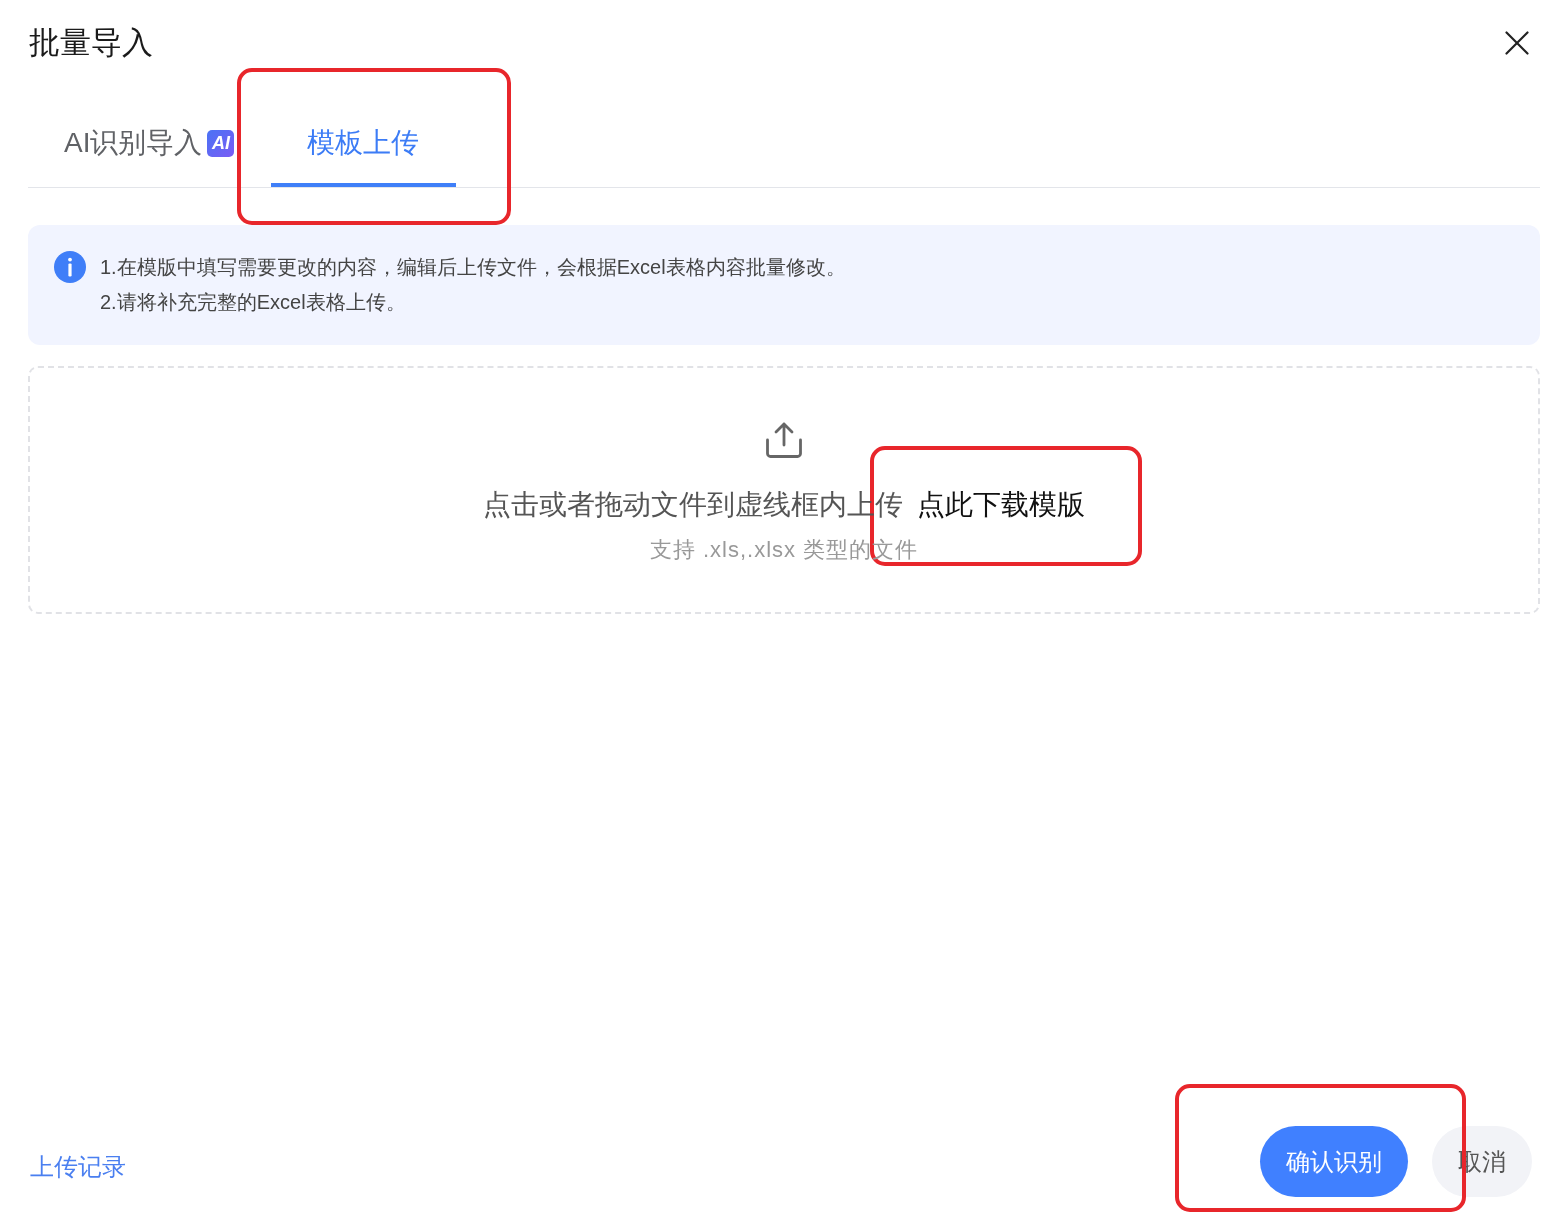 The width and height of the screenshot is (1552, 1218). Describe the element at coordinates (78, 1167) in the screenshot. I see `upload-history-link: 上传记录` at that location.